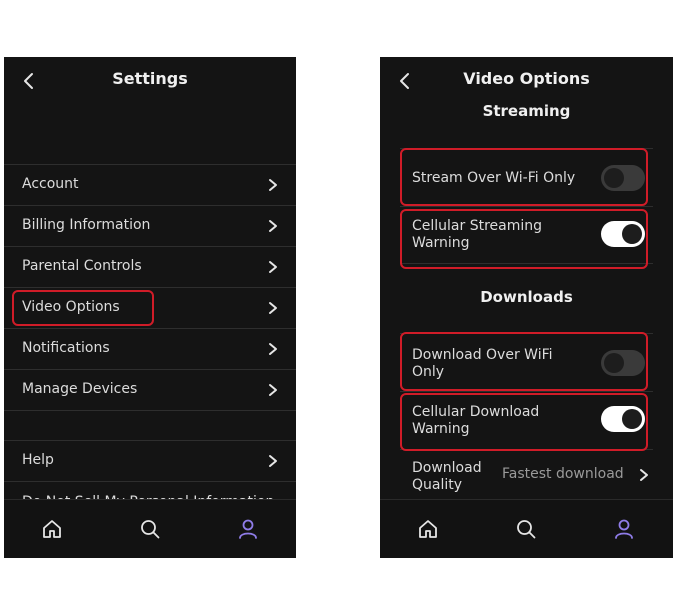 This screenshot has height=616, width=675. What do you see at coordinates (524, 361) in the screenshot?
I see `highlight-download-wifi` at bounding box center [524, 361].